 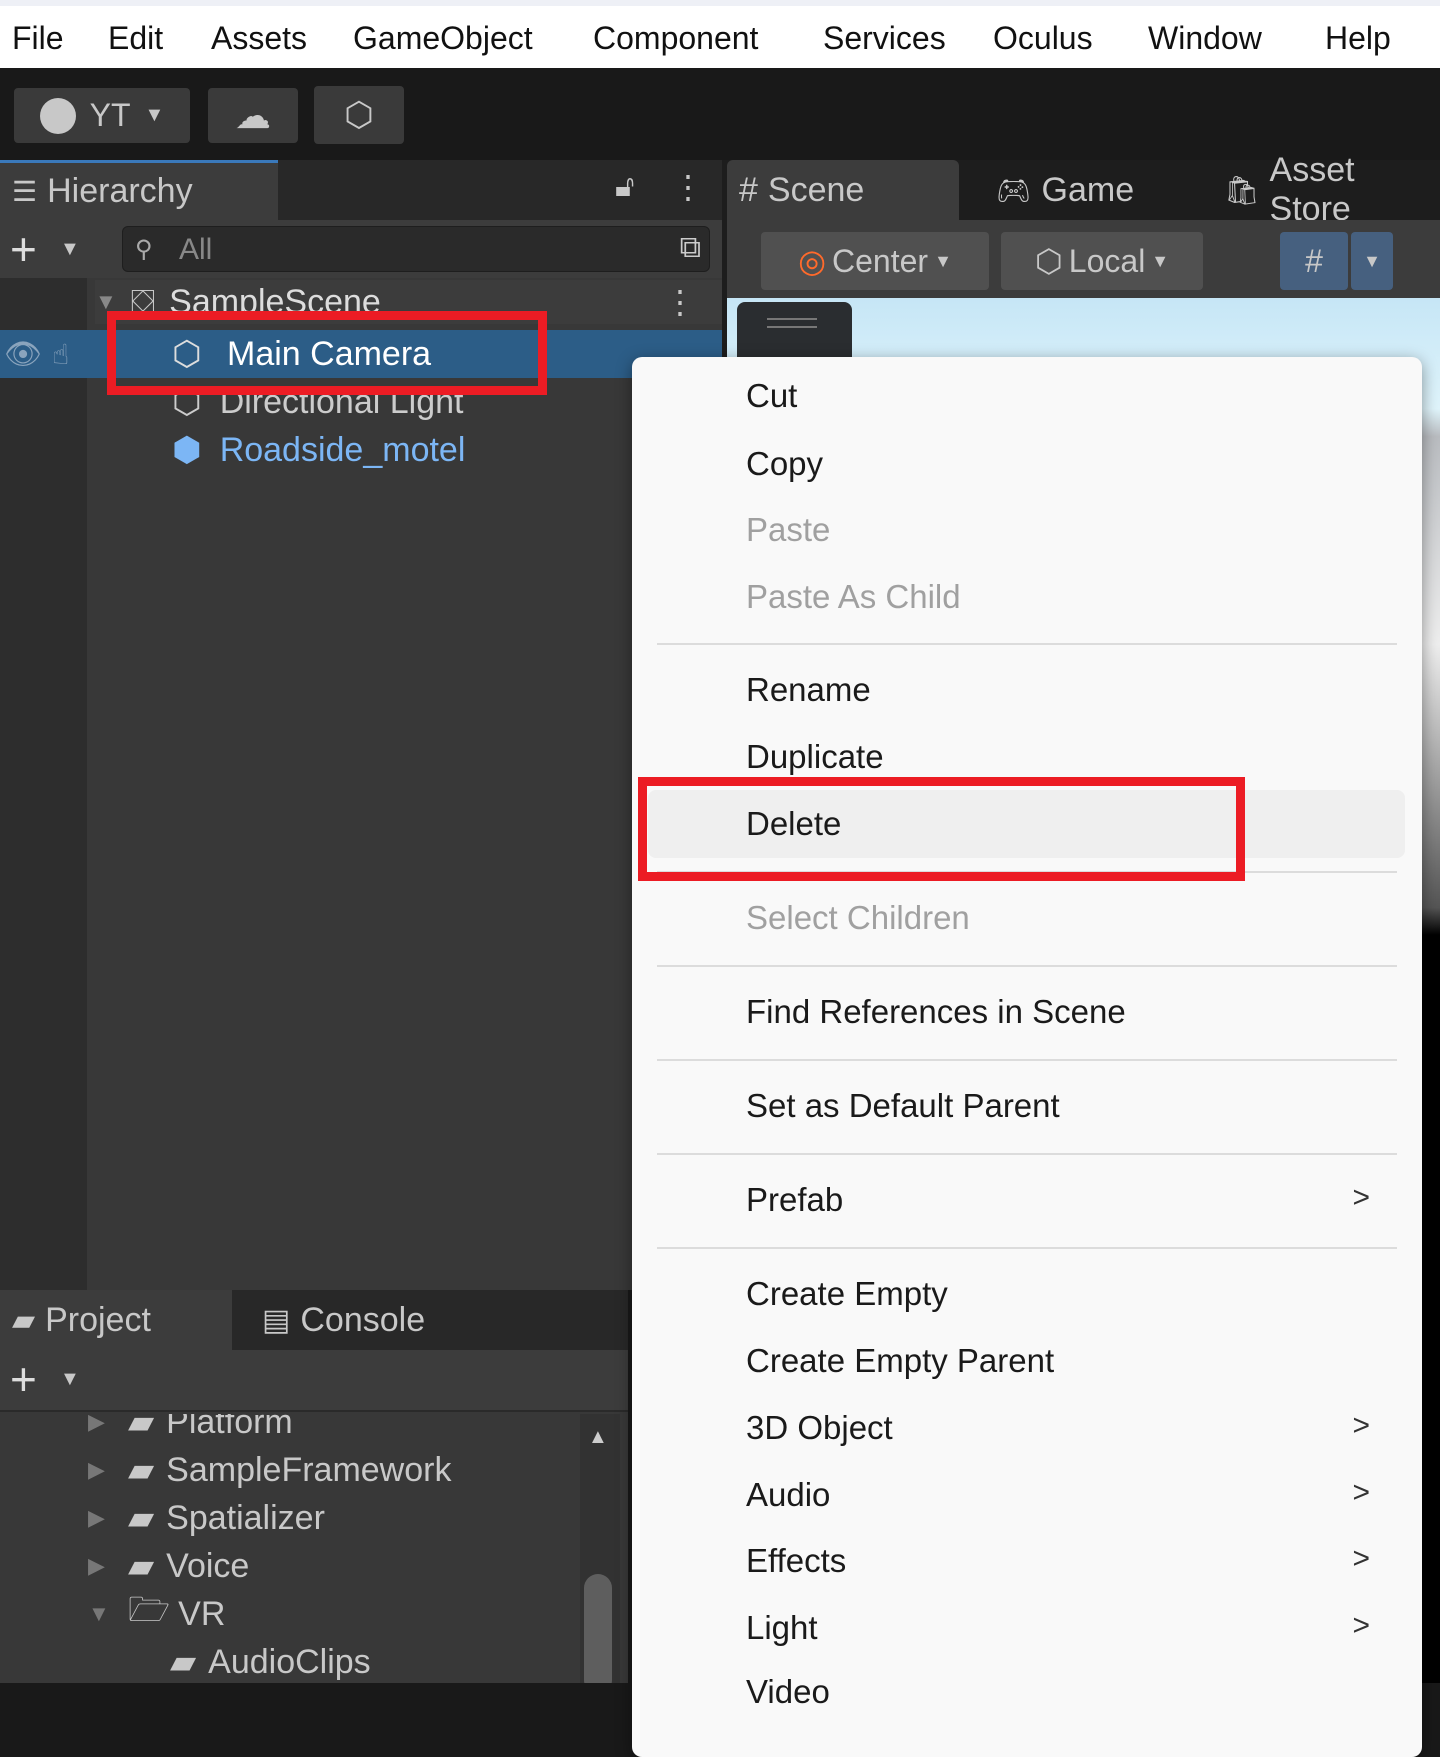 I want to click on tab-label: Scene, so click(x=816, y=189).